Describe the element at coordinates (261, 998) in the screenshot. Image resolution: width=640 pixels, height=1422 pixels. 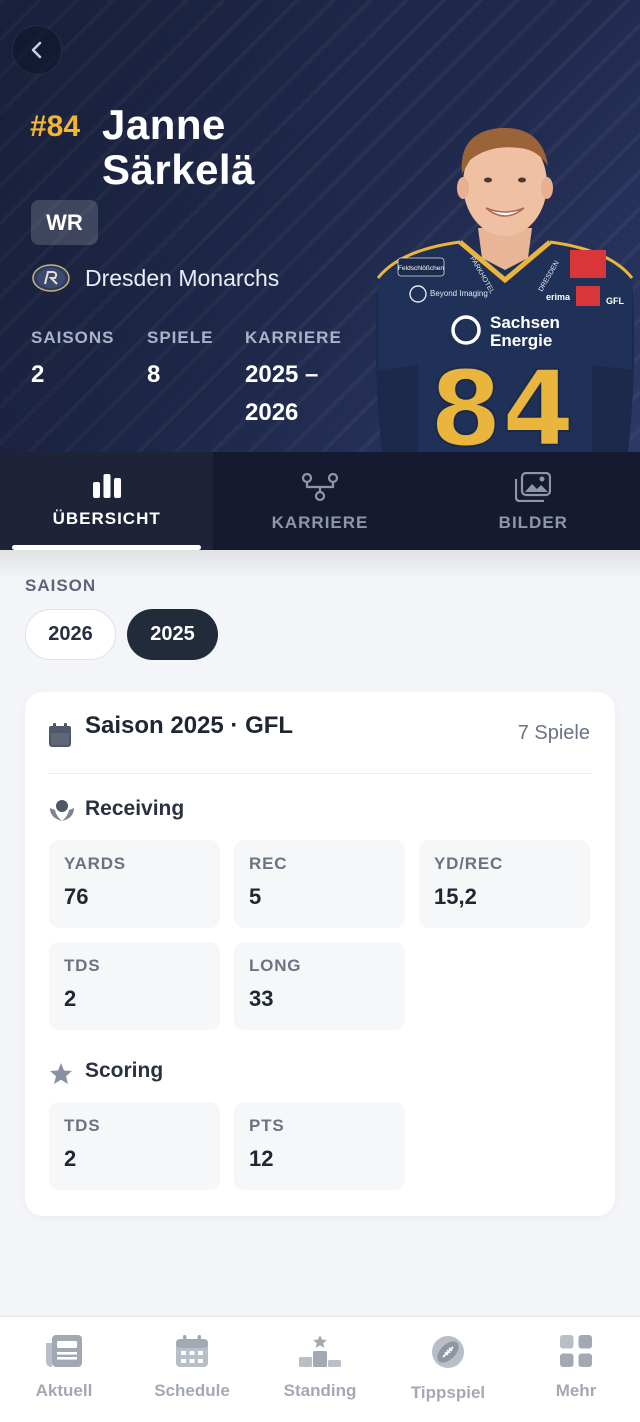
I see `stat-tile-value: 33` at that location.